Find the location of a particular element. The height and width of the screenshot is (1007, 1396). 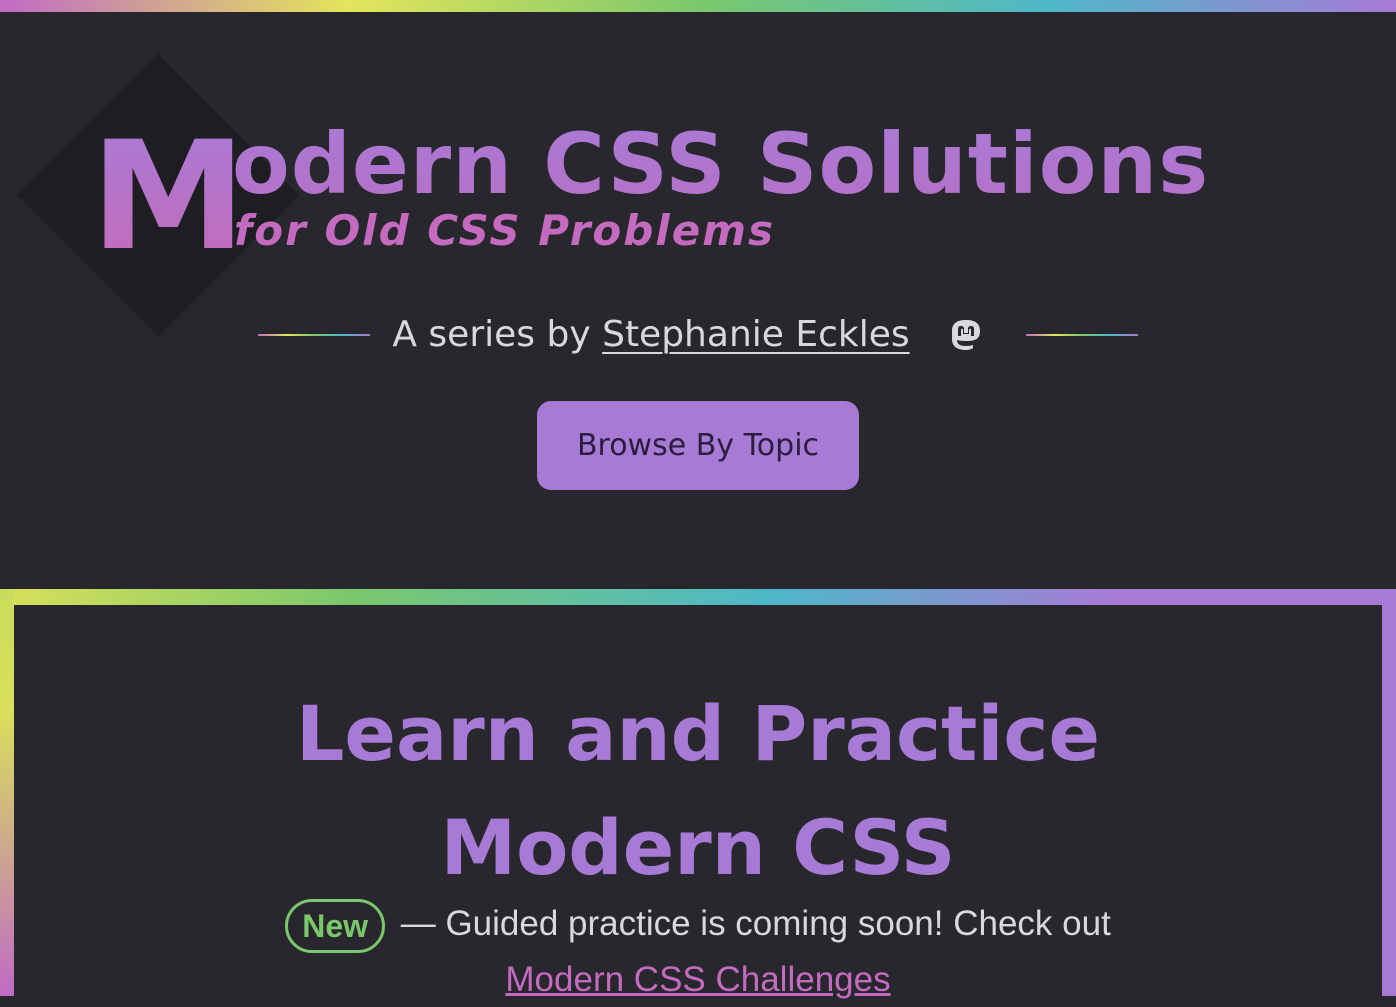

title-initial: M is located at coordinates (168, 197).